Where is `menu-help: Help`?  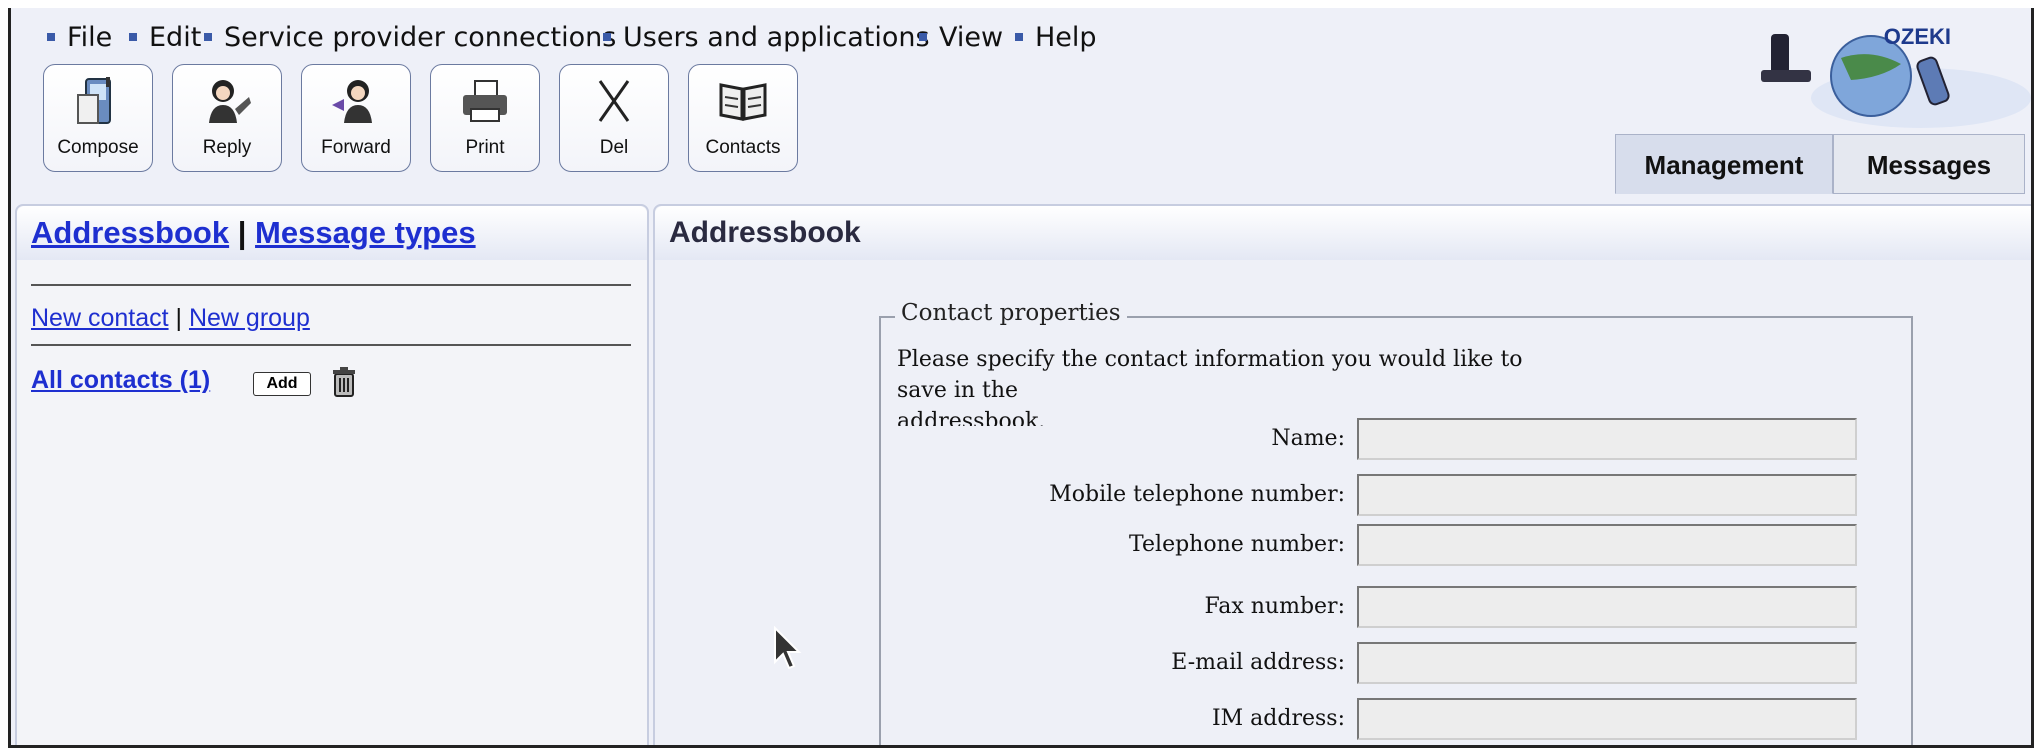 menu-help: Help is located at coordinates (1056, 37).